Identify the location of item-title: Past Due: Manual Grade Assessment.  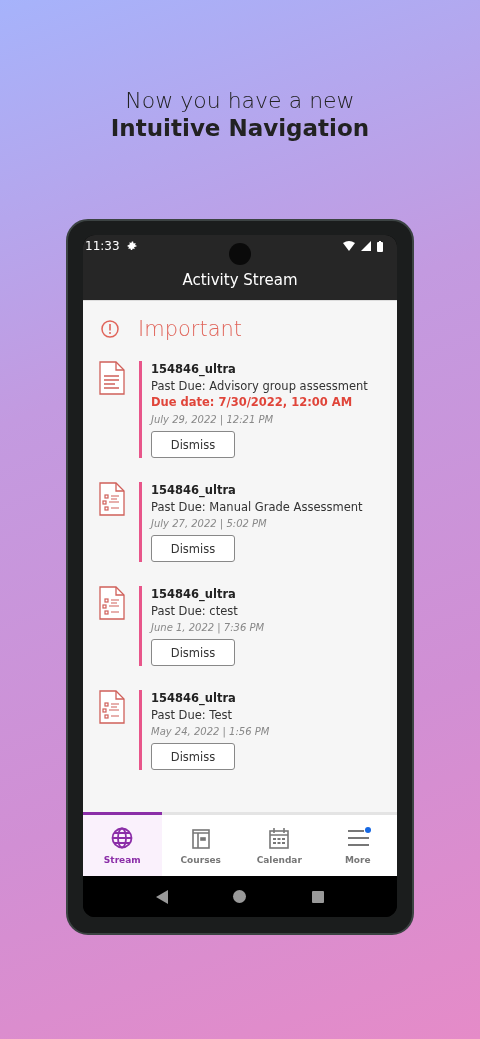
(257, 507).